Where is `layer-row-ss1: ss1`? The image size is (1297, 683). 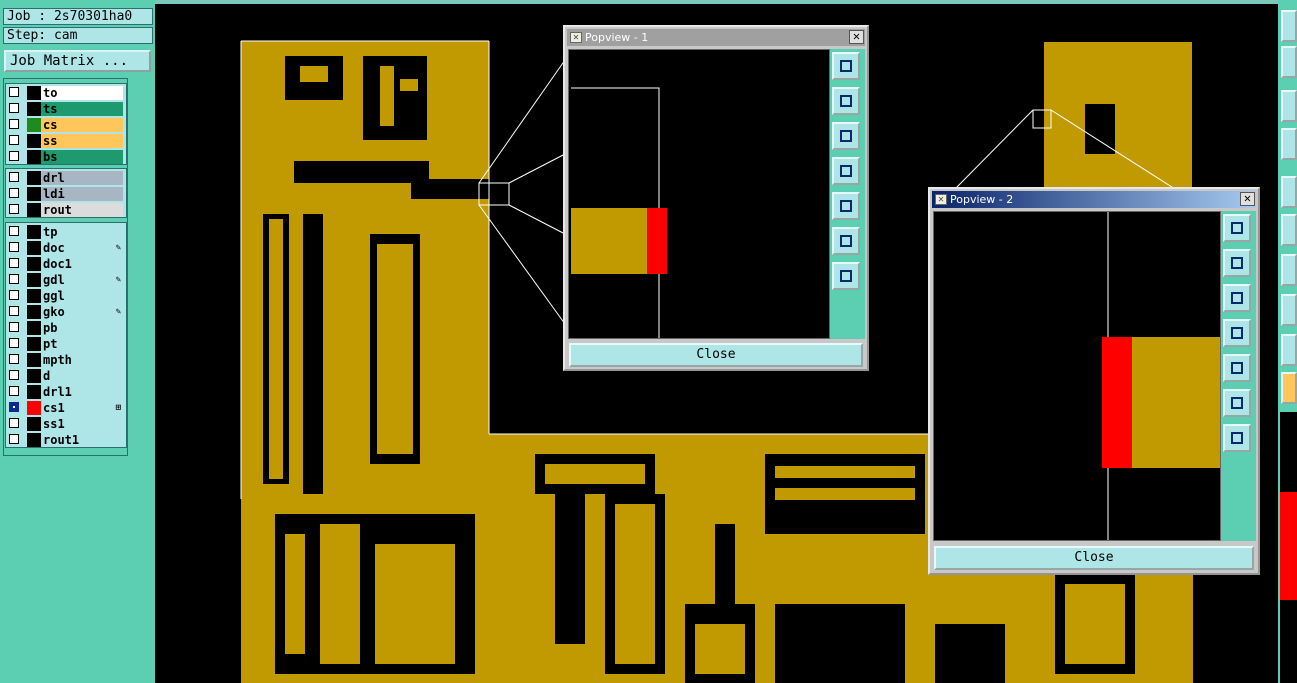
layer-row-ss1: ss1 is located at coordinates (66, 424).